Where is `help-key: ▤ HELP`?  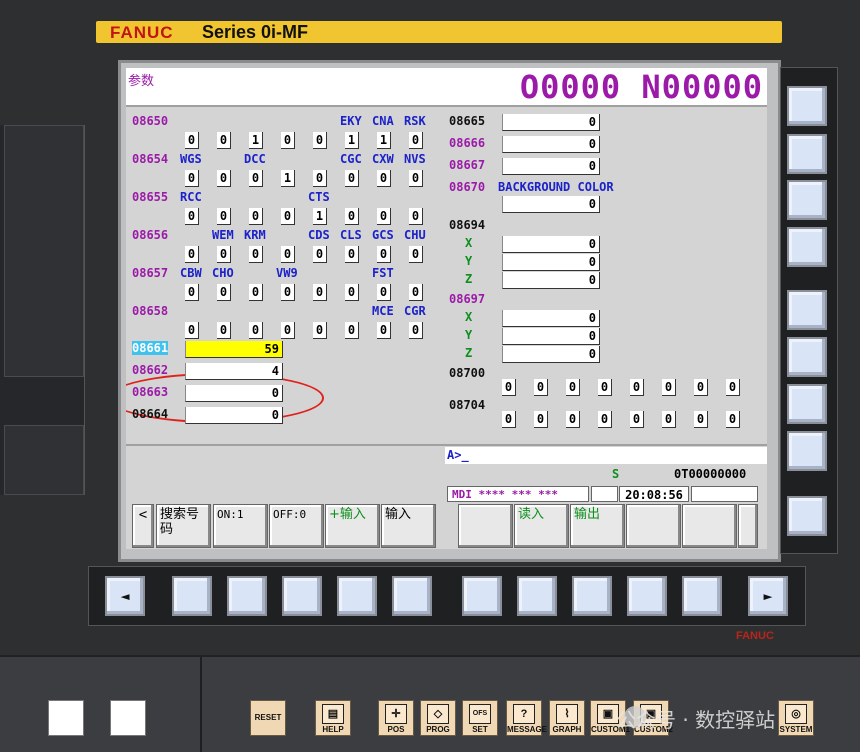 help-key: ▤ HELP is located at coordinates (333, 718).